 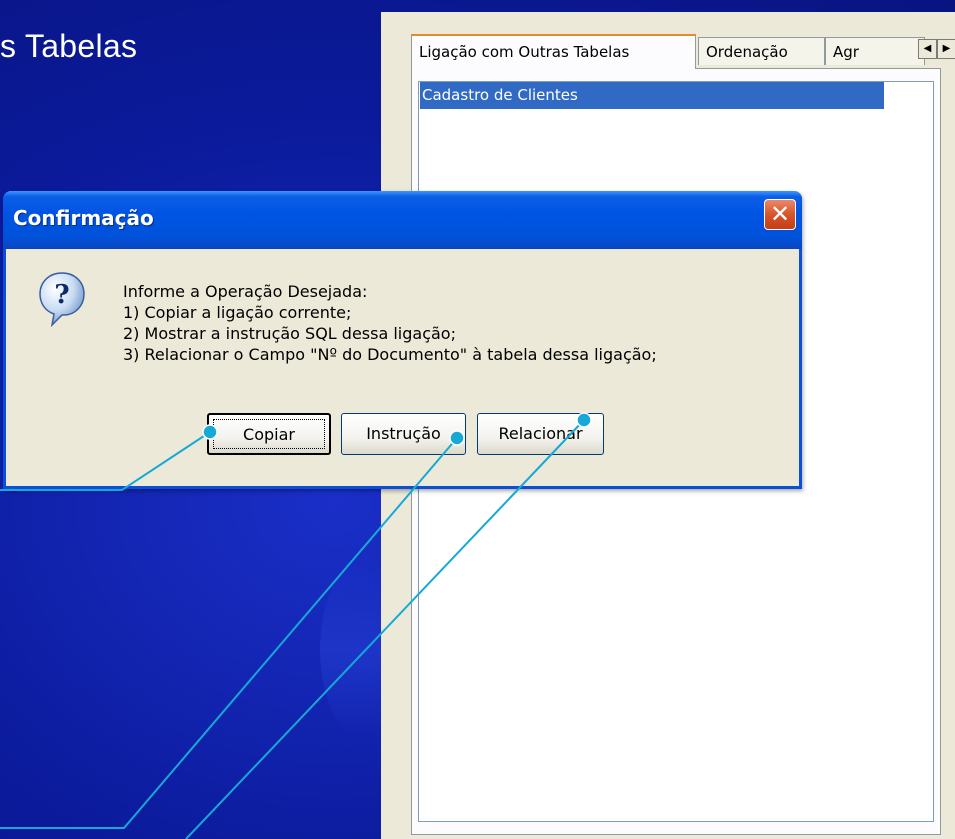 What do you see at coordinates (761, 51) in the screenshot?
I see `tab-ordenacao: Ordenação` at bounding box center [761, 51].